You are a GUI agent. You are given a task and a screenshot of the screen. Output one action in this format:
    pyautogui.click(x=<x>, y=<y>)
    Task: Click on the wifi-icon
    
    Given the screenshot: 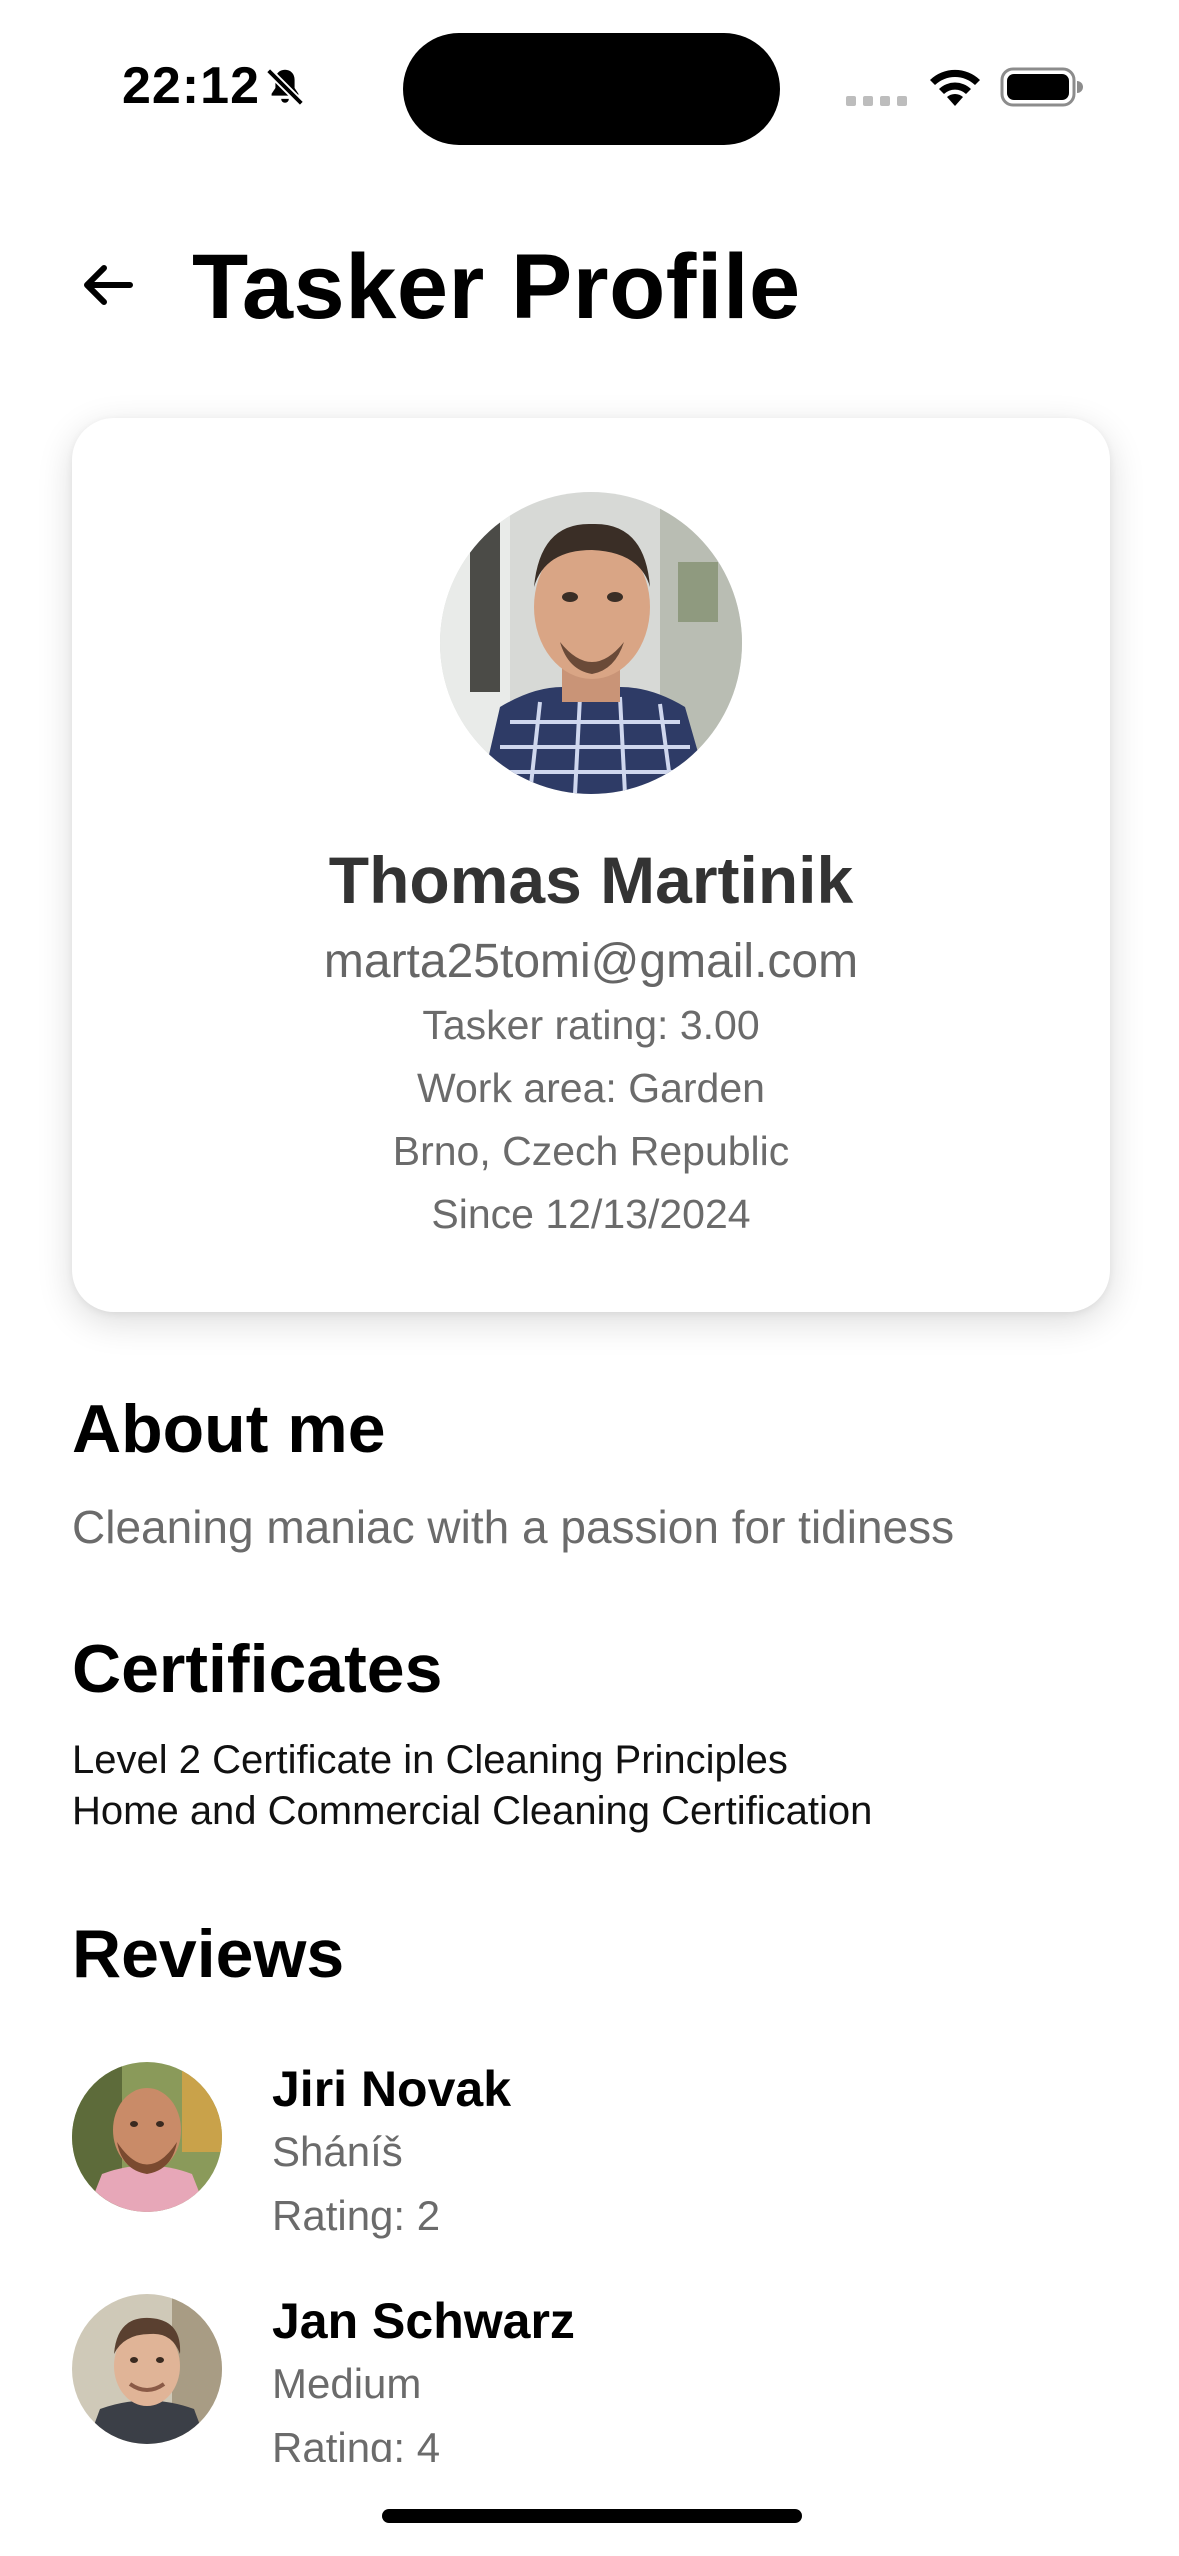 What is the action you would take?
    pyautogui.click(x=955, y=87)
    